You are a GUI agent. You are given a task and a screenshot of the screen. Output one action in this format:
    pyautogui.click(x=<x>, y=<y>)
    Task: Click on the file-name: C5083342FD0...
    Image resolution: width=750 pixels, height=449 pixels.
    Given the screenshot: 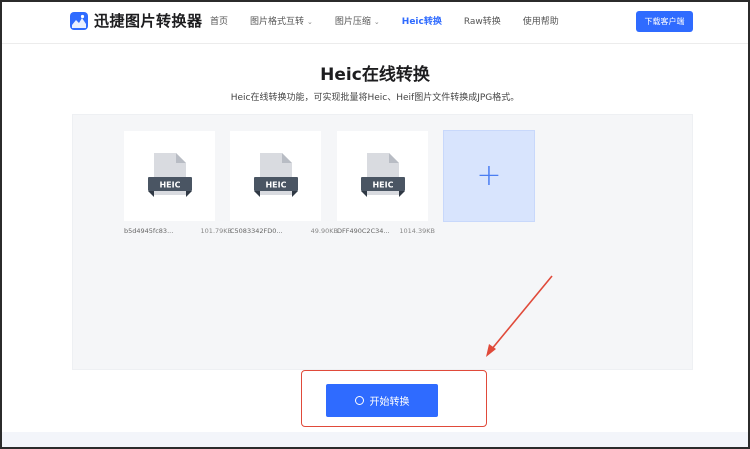 What is the action you would take?
    pyautogui.click(x=256, y=231)
    